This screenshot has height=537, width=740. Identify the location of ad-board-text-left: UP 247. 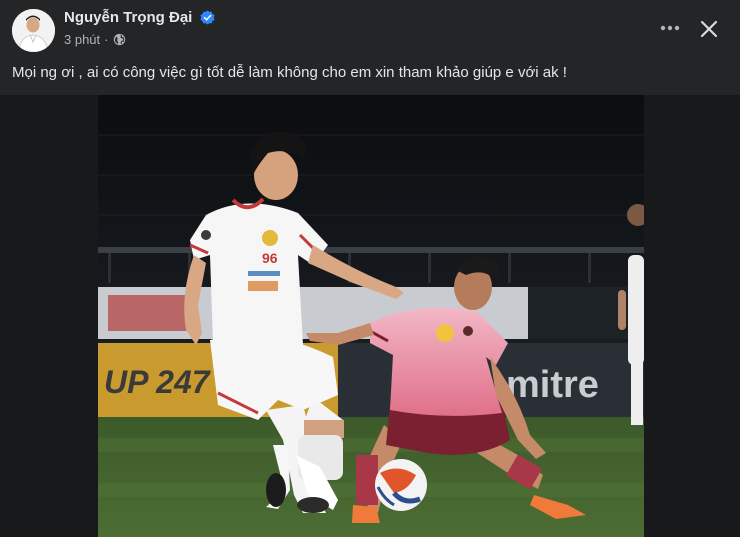
(158, 382).